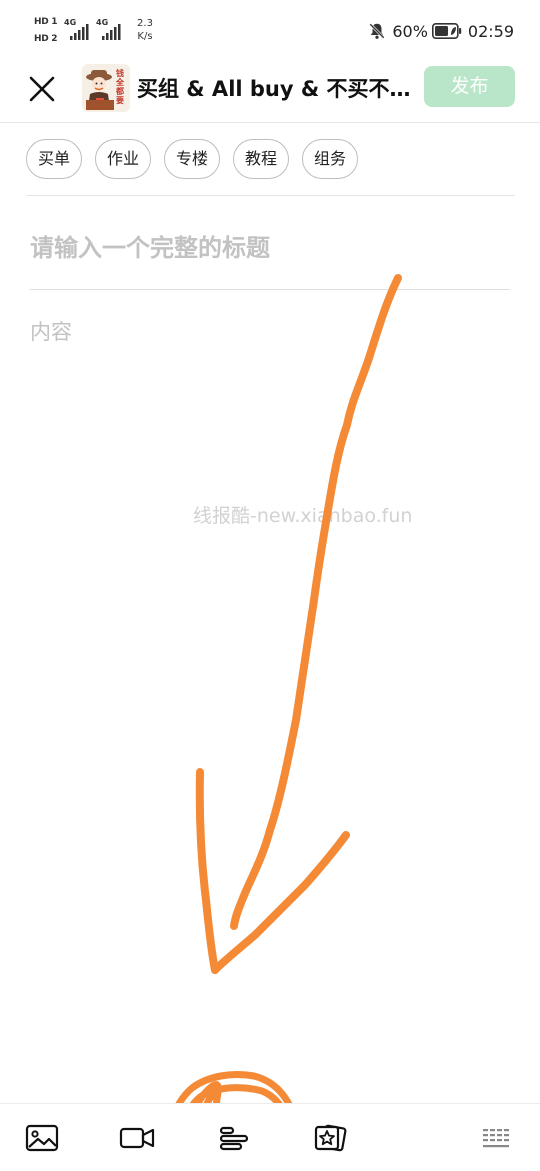 The height and width of the screenshot is (1171, 540). What do you see at coordinates (261, 159) in the screenshot?
I see `tag-chip-jiaocheng: 教程` at bounding box center [261, 159].